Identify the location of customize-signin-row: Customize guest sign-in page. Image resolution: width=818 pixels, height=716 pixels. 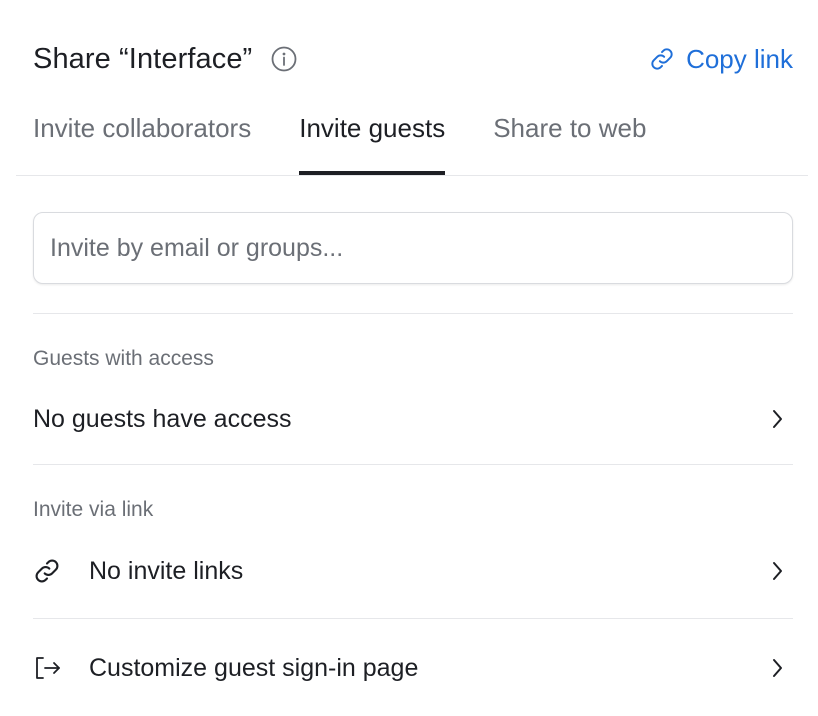
(413, 668).